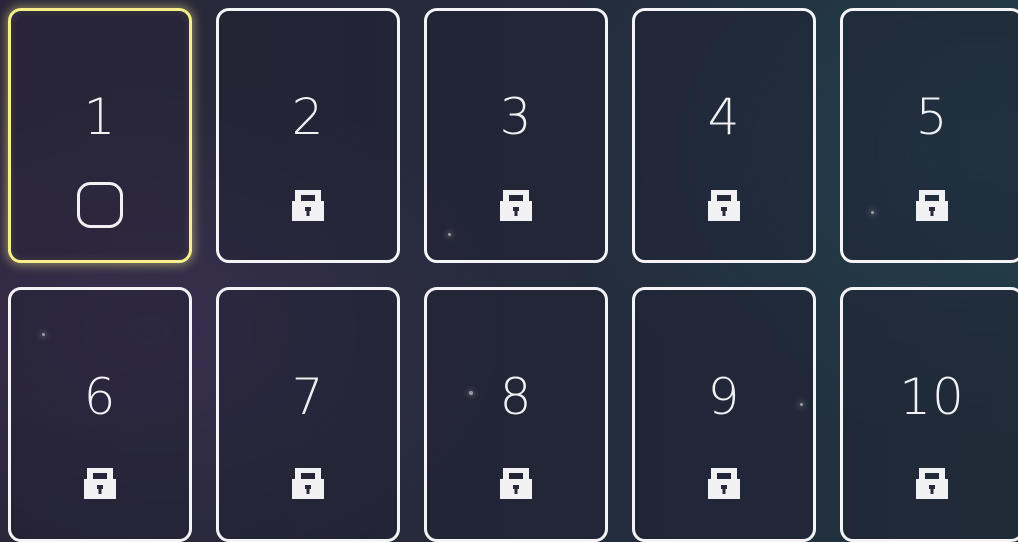 The image size is (1018, 542). Describe the element at coordinates (516, 397) in the screenshot. I see `level-number: 8` at that location.